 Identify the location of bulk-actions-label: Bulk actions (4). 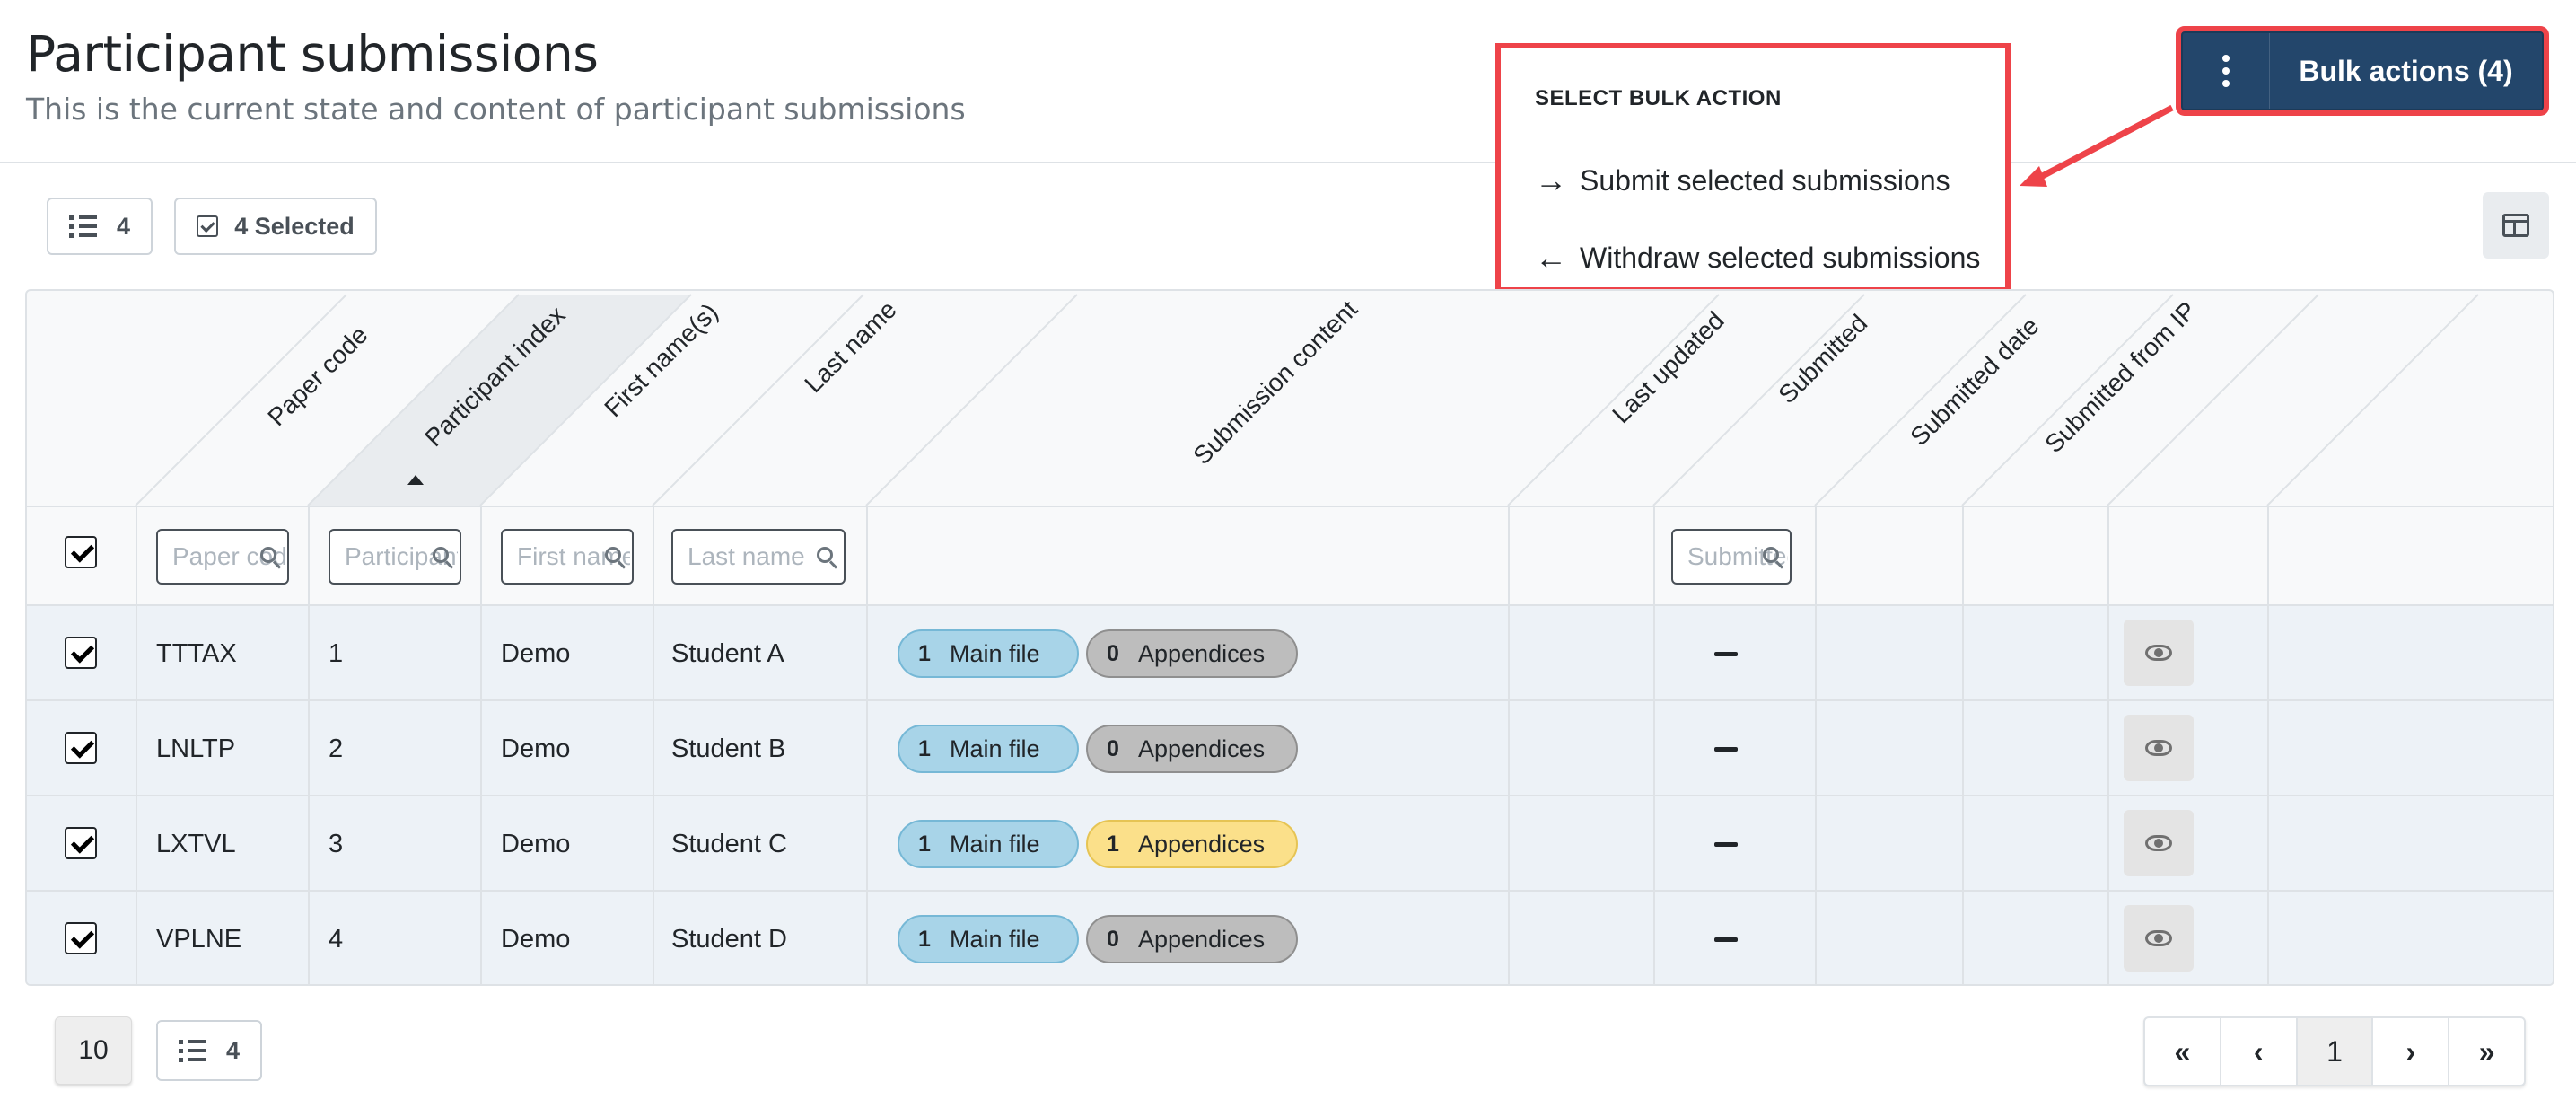
(2406, 70).